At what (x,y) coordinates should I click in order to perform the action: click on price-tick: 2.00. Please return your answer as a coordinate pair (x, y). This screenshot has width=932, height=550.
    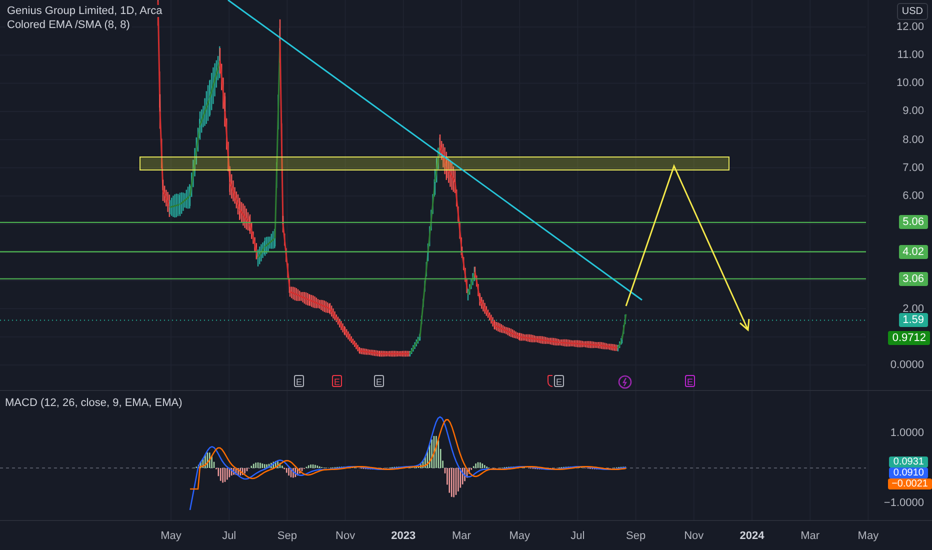
    Looking at the image, I should click on (913, 308).